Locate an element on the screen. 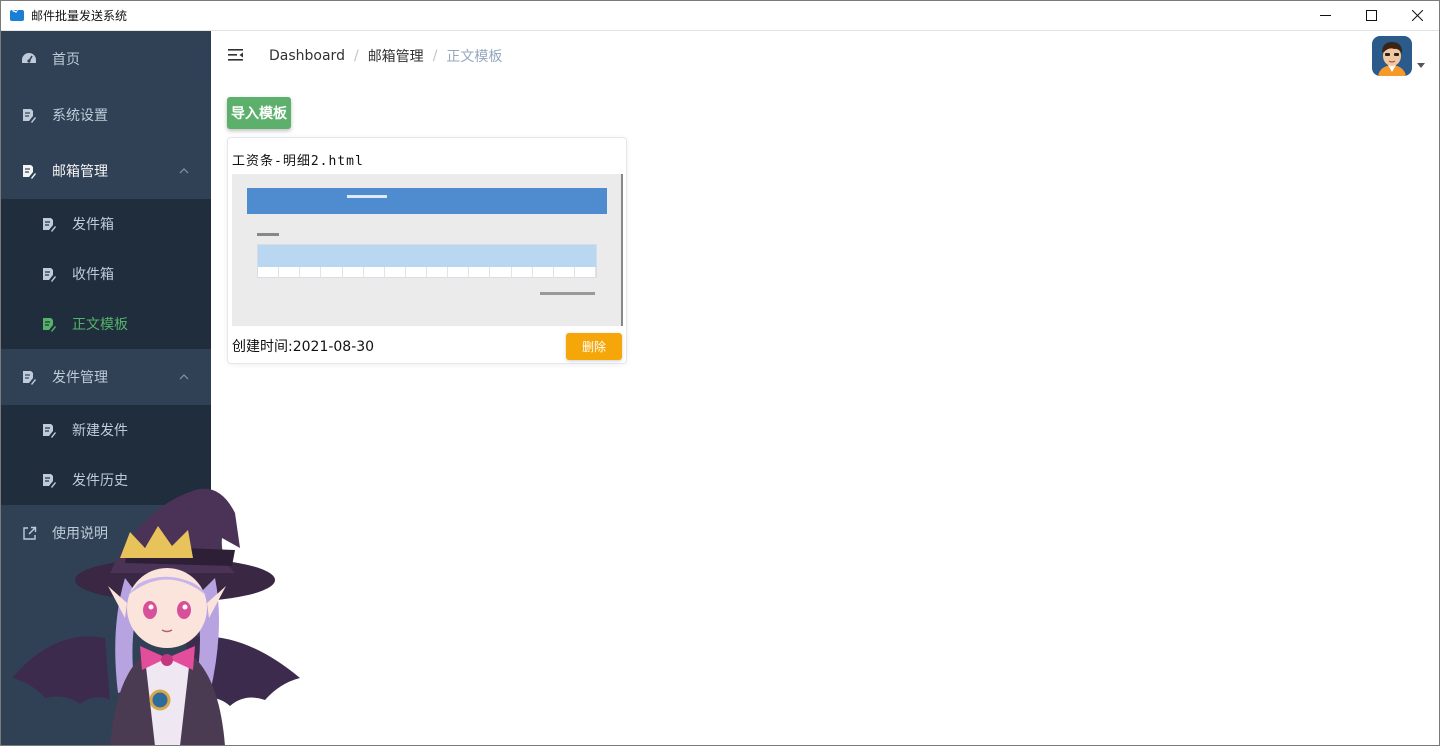  sidebar-item-label: 新建发件 is located at coordinates (100, 431).